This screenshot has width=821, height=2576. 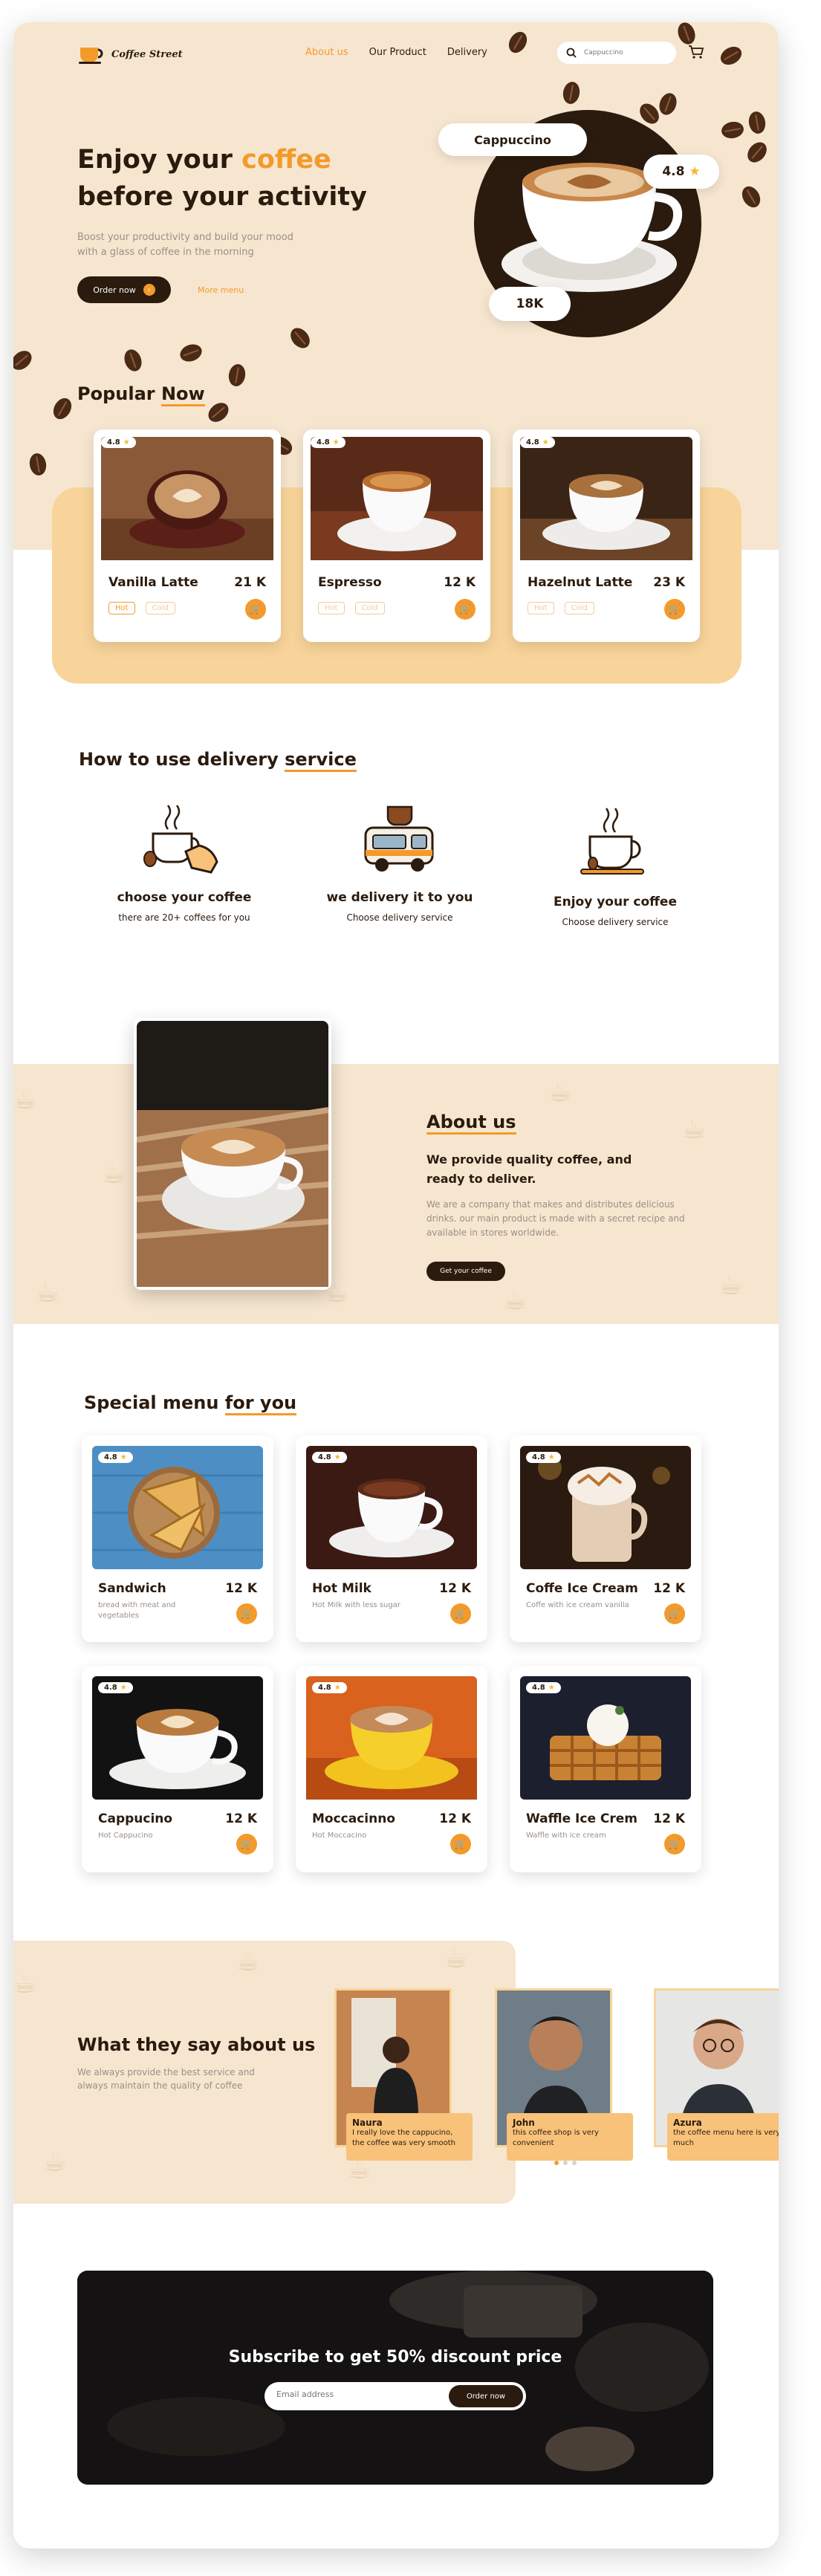 I want to click on logo-cup-icon, so click(x=91, y=56).